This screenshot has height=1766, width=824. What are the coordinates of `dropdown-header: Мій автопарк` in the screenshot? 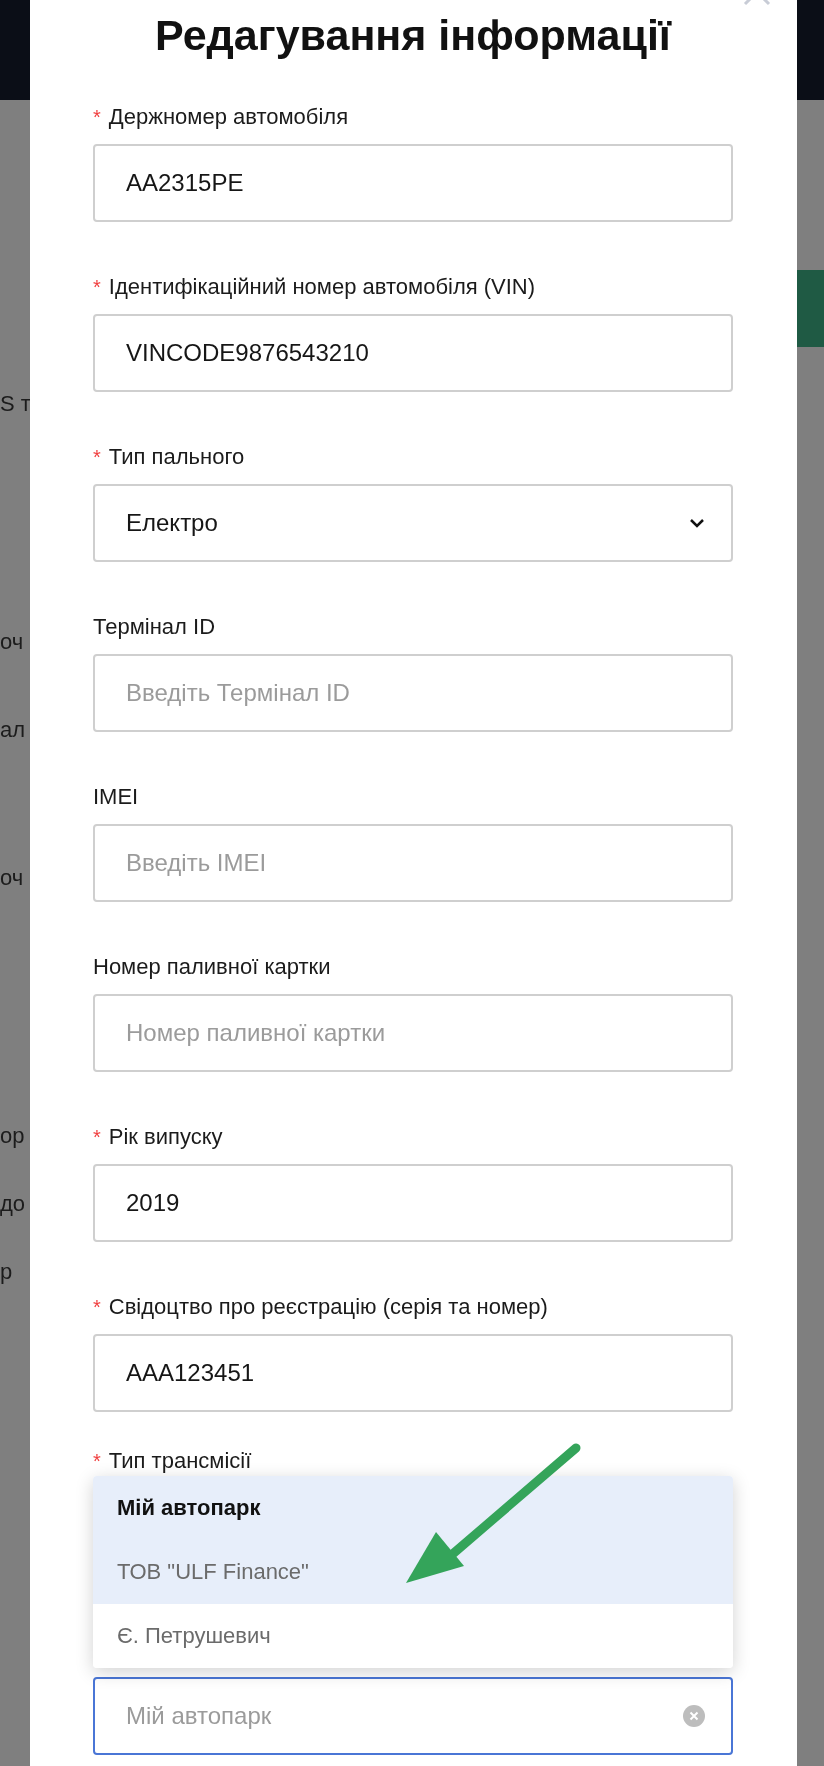 It's located at (413, 1508).